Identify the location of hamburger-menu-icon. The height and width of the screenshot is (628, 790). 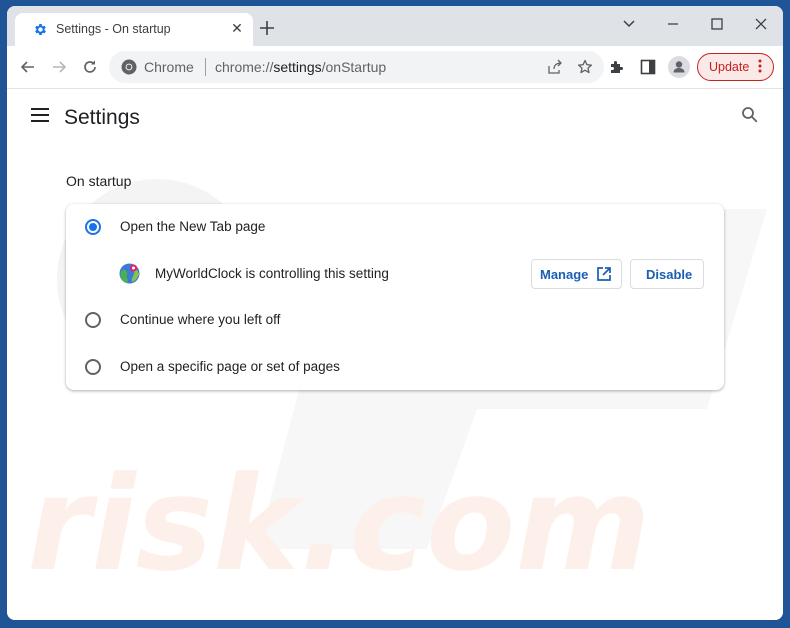
(40, 115).